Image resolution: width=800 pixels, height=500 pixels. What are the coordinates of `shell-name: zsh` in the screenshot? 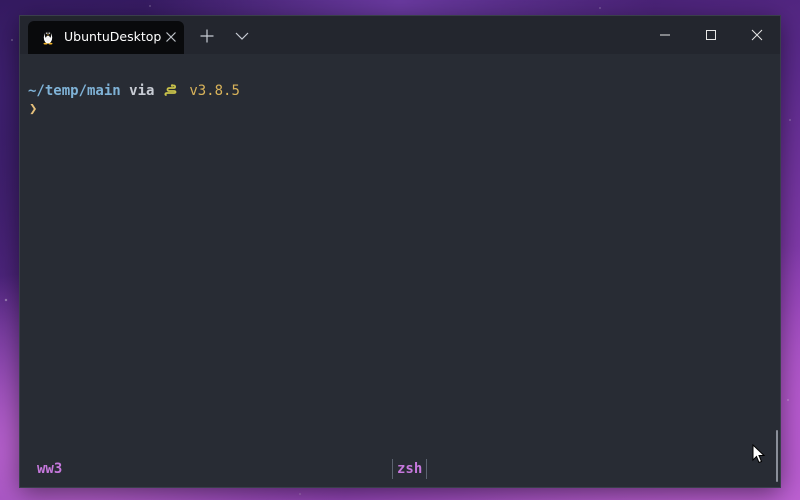 It's located at (410, 469).